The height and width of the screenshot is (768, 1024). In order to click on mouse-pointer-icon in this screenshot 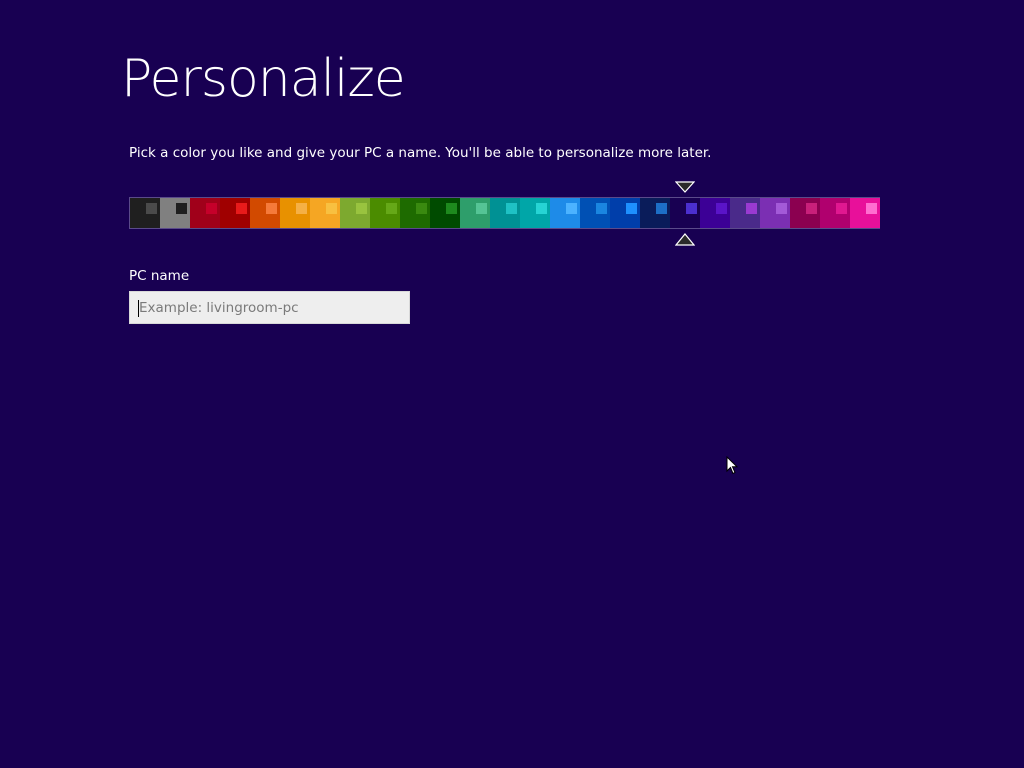, I will do `click(732, 465)`.